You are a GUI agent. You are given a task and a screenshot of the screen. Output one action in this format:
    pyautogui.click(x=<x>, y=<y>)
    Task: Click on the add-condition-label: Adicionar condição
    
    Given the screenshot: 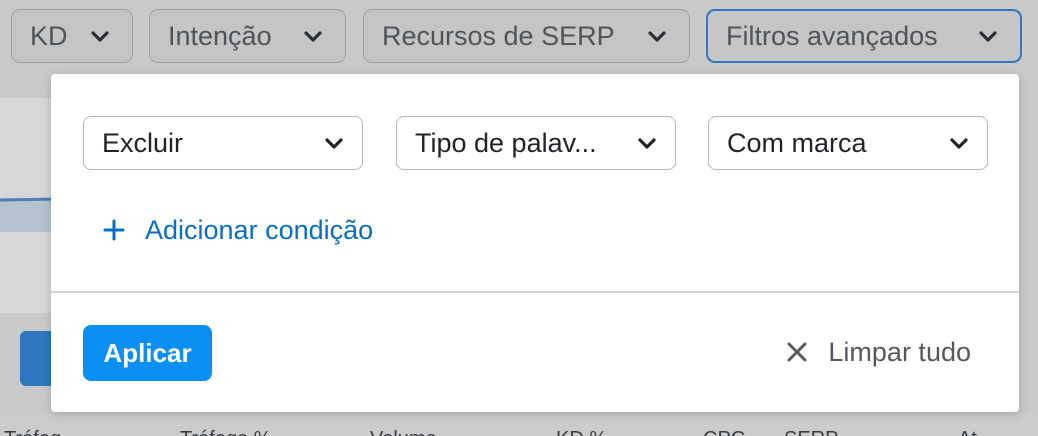 What is the action you would take?
    pyautogui.click(x=259, y=229)
    